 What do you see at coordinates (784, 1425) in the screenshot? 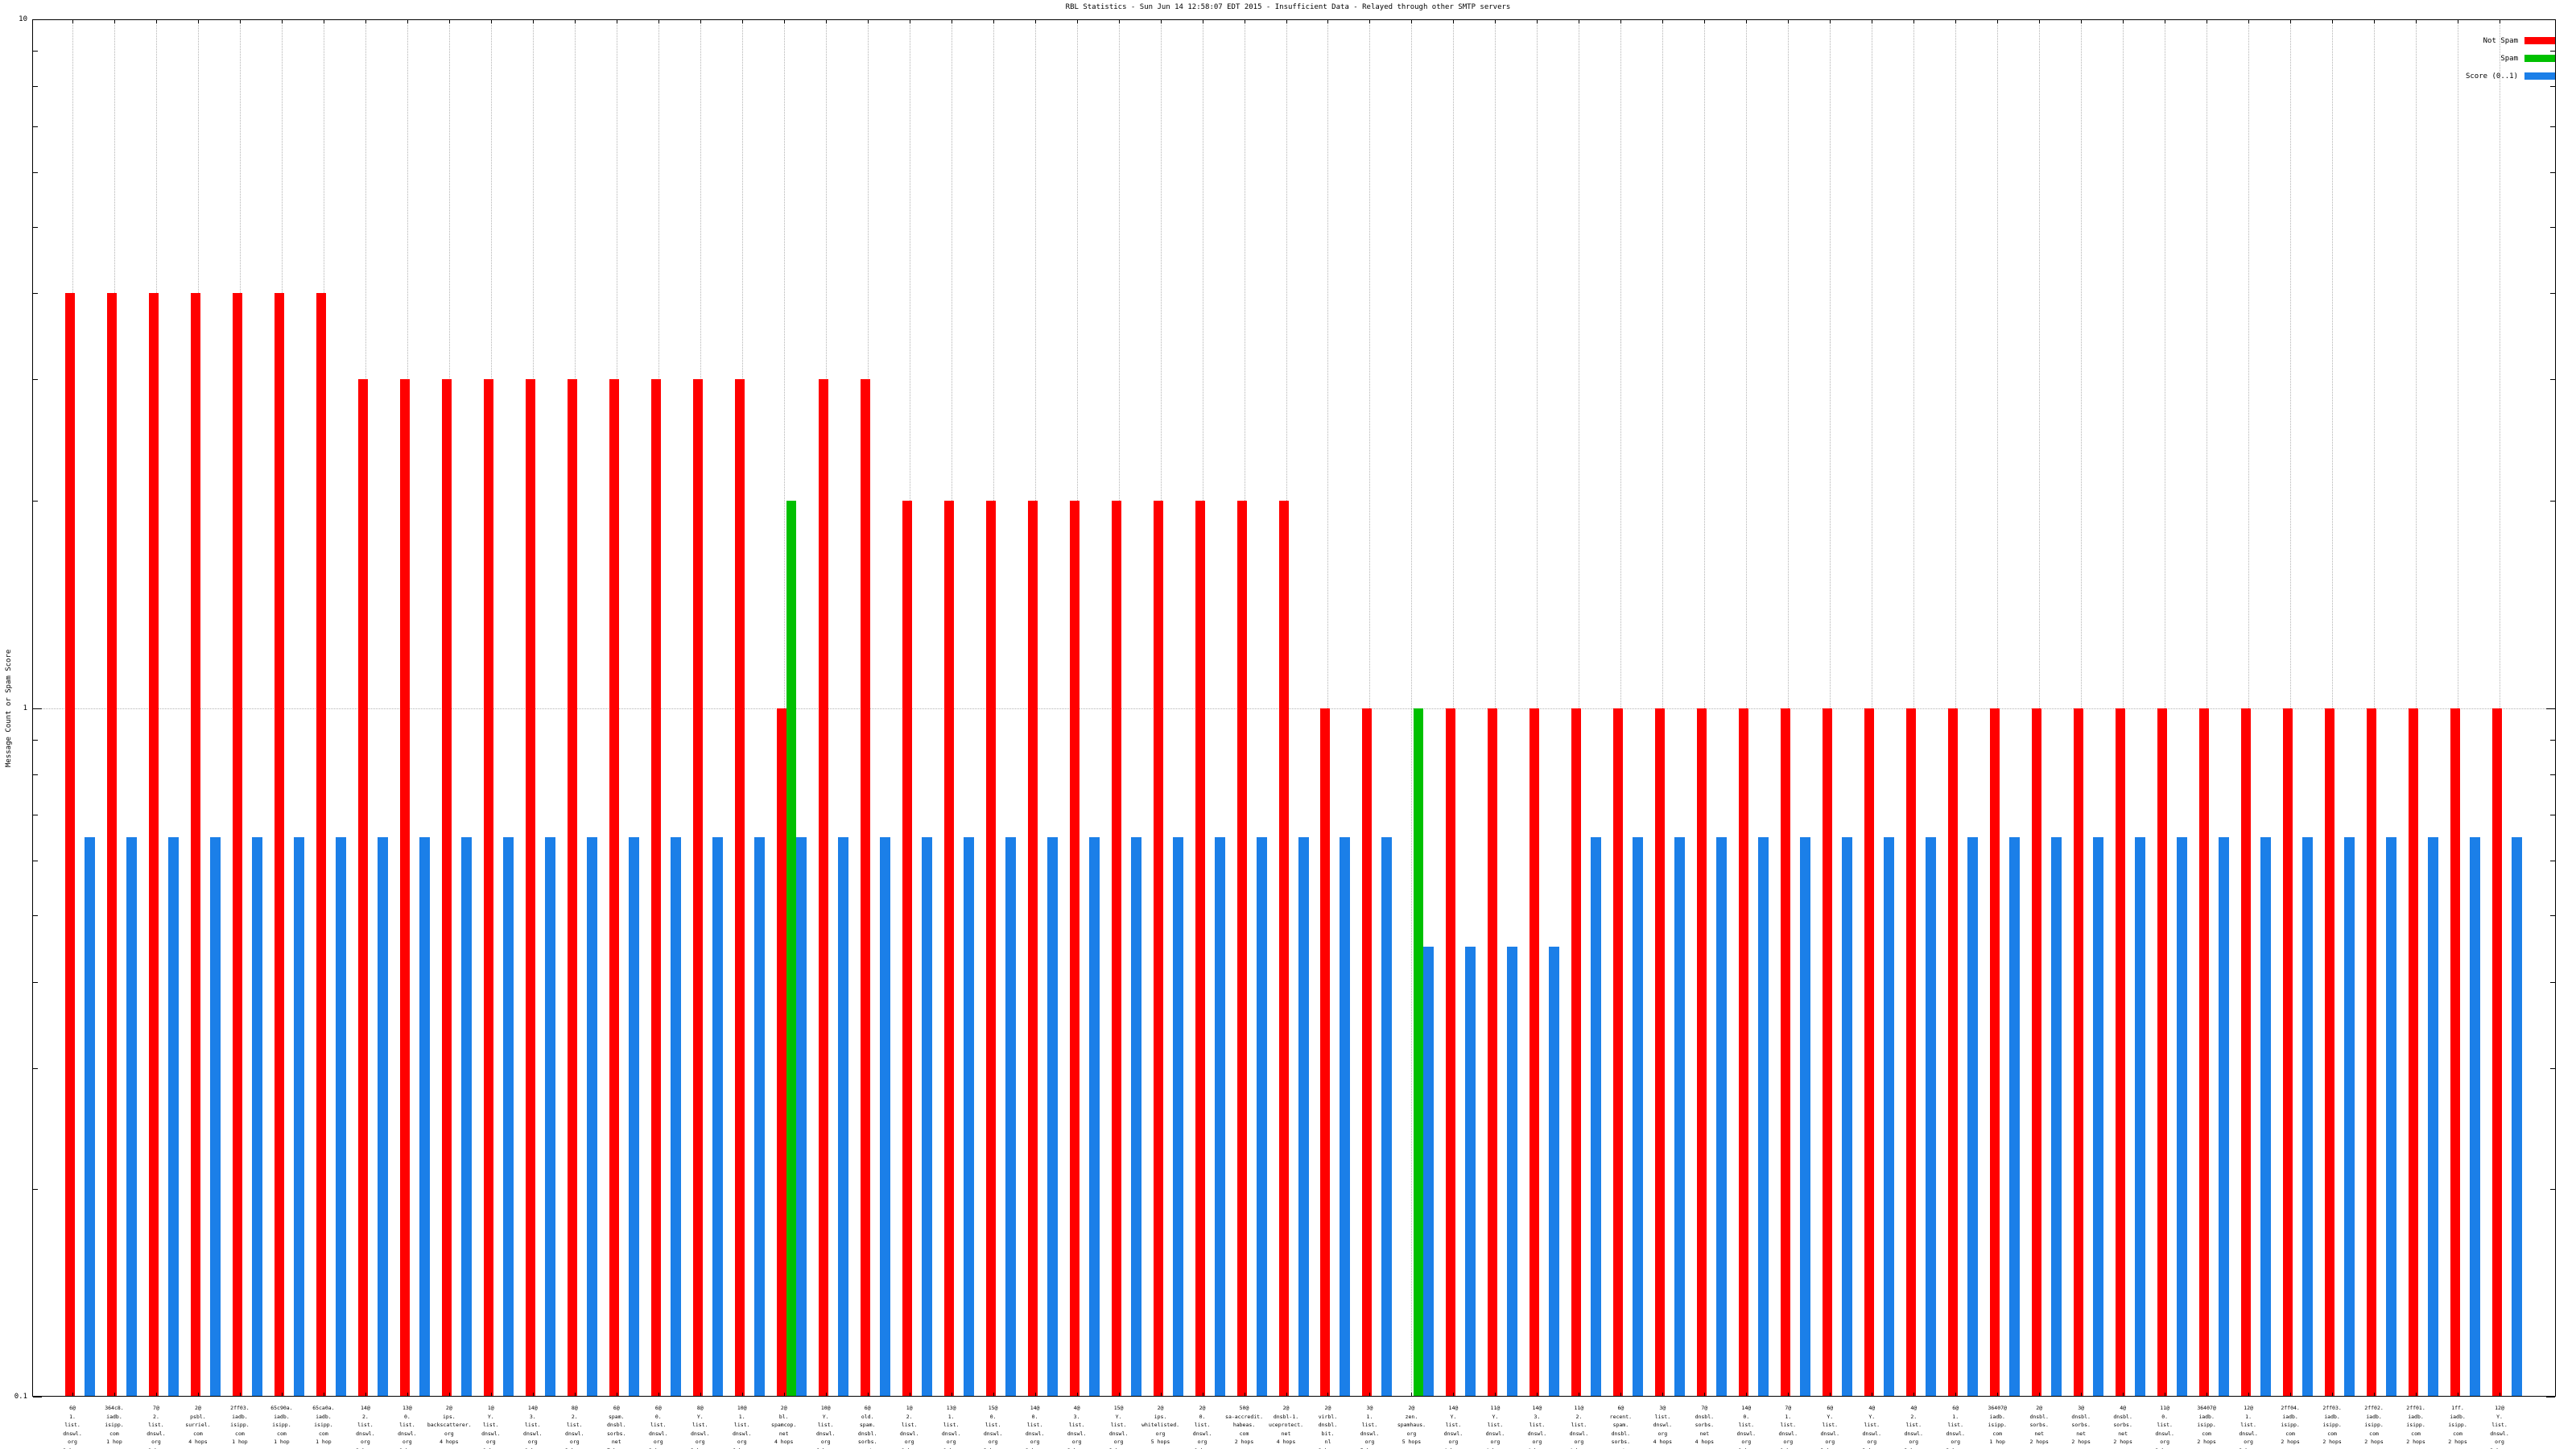
I see `x-tick-label-line: spamcop.` at bounding box center [784, 1425].